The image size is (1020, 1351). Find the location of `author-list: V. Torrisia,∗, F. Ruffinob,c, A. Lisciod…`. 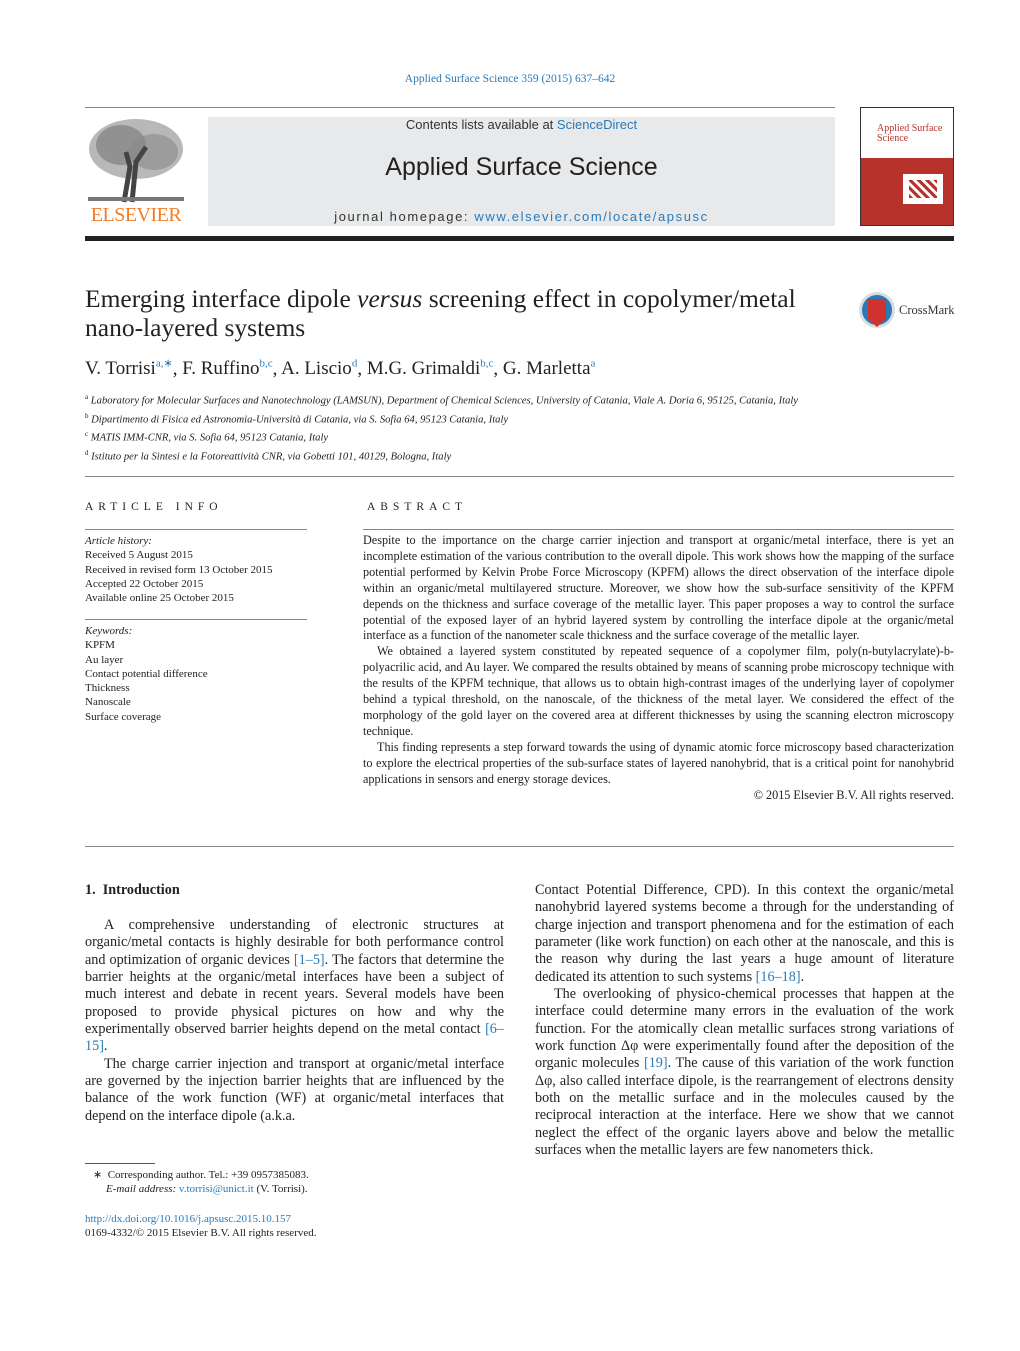

author-list: V. Torrisia,∗, F. Ruffinob,c, A. Lisciod… is located at coordinates (340, 369).